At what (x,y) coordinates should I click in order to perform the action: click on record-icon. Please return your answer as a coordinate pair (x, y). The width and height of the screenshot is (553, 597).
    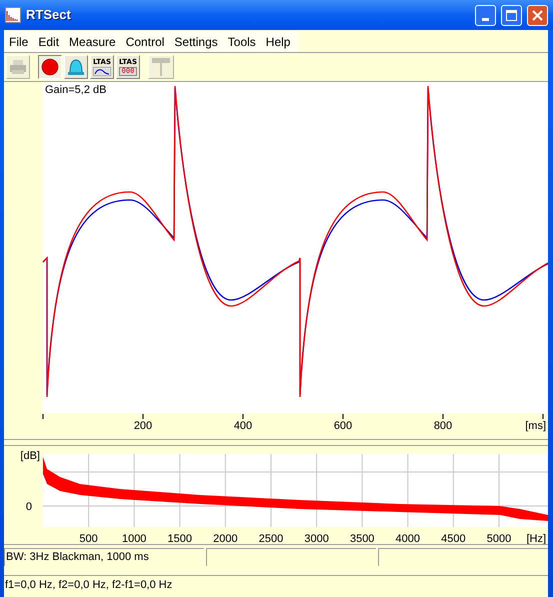
    Looking at the image, I should click on (50, 67).